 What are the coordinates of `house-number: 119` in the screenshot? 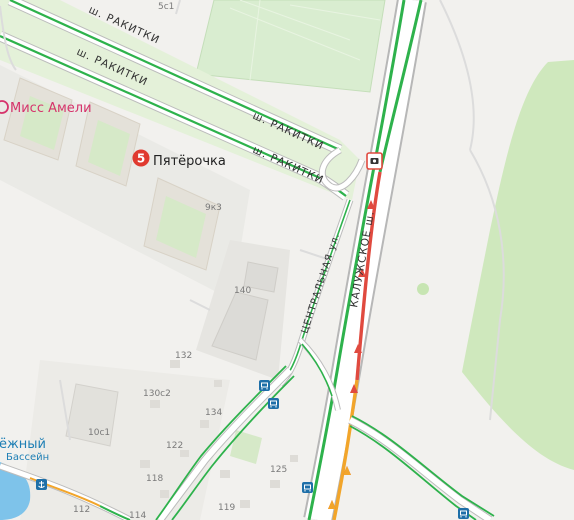 It's located at (226, 508).